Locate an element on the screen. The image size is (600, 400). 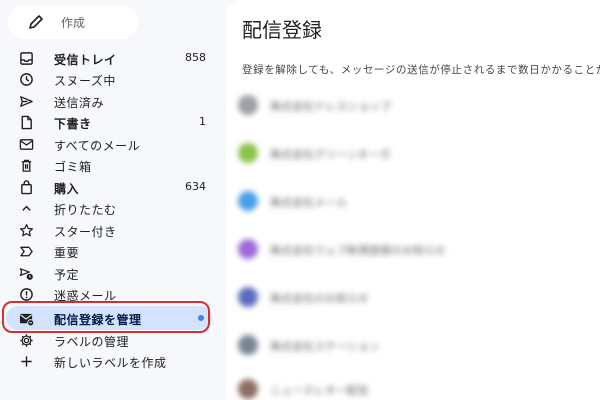
sidebar-item-label: スター付き is located at coordinates (85, 232).